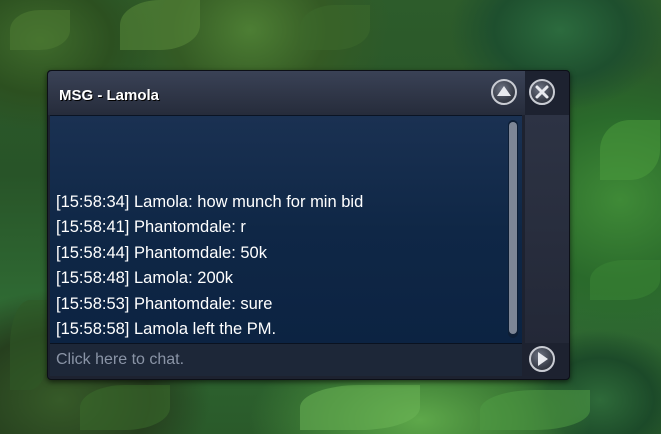 This screenshot has width=661, height=434. I want to click on chat-message: [15:58:53] Phantomdale: sure, so click(164, 303).